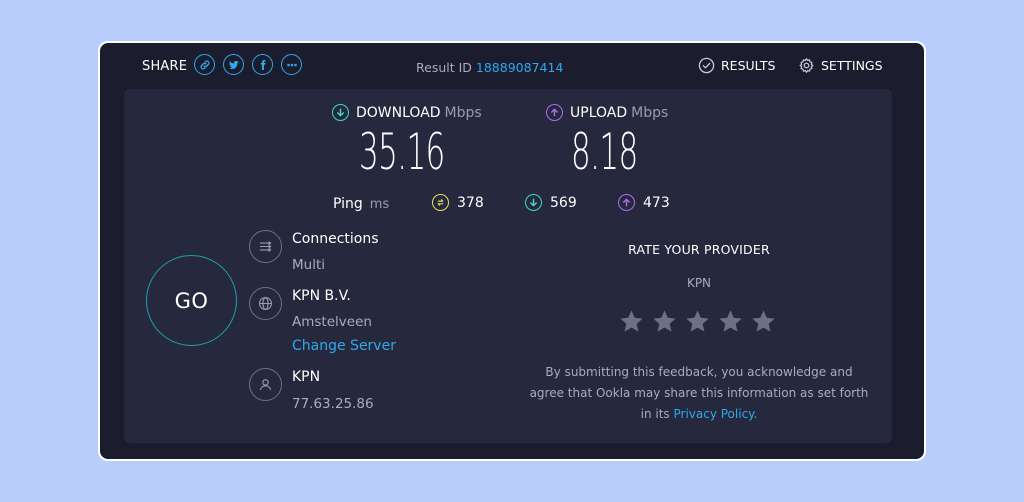  Describe the element at coordinates (344, 346) in the screenshot. I see `change-server-link: Change Server` at that location.